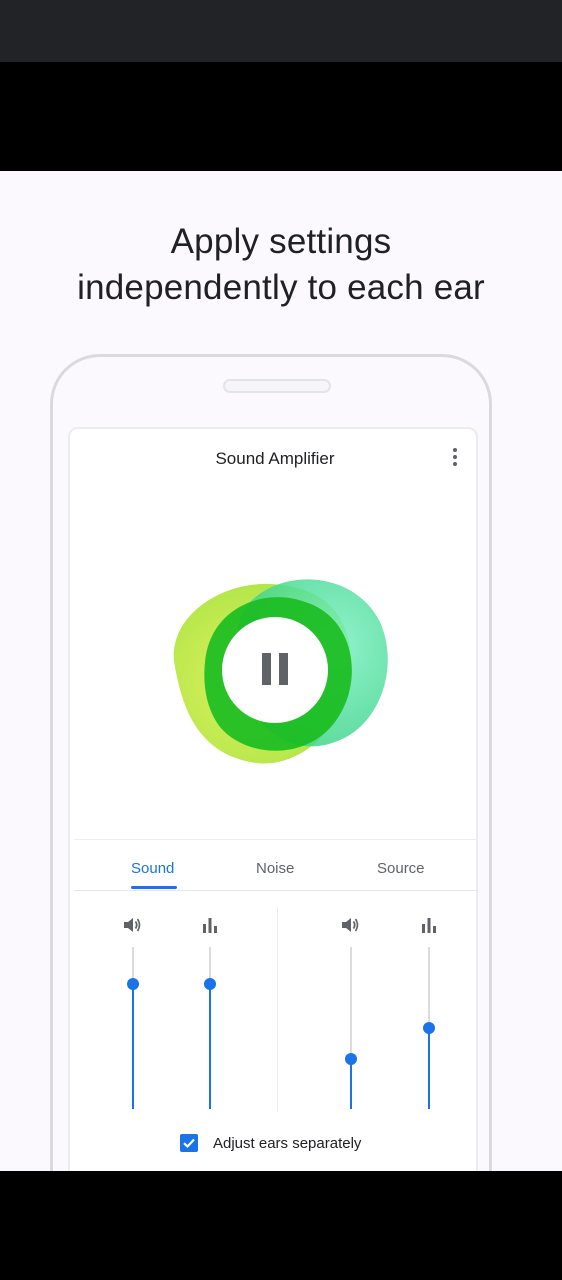 The height and width of the screenshot is (1280, 562). Describe the element at coordinates (275, 868) in the screenshot. I see `tab-noise: Noise` at that location.